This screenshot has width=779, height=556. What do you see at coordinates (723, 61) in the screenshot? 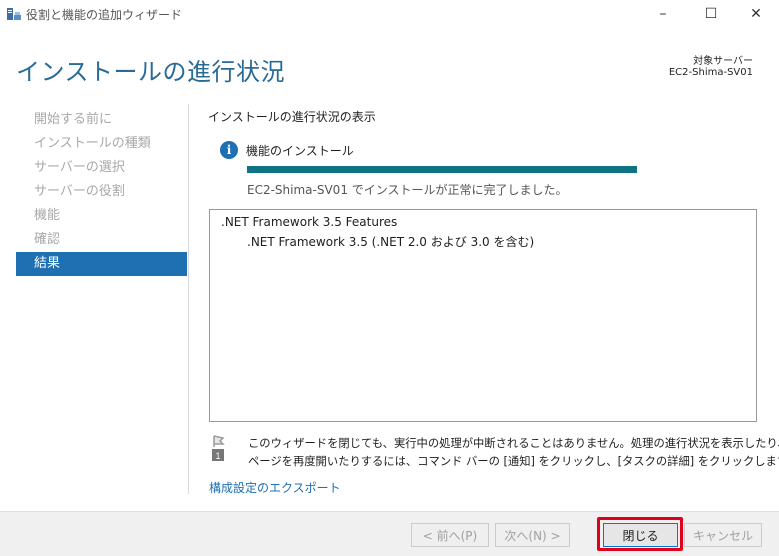
I see `target-server-label: 対象サーバー` at bounding box center [723, 61].